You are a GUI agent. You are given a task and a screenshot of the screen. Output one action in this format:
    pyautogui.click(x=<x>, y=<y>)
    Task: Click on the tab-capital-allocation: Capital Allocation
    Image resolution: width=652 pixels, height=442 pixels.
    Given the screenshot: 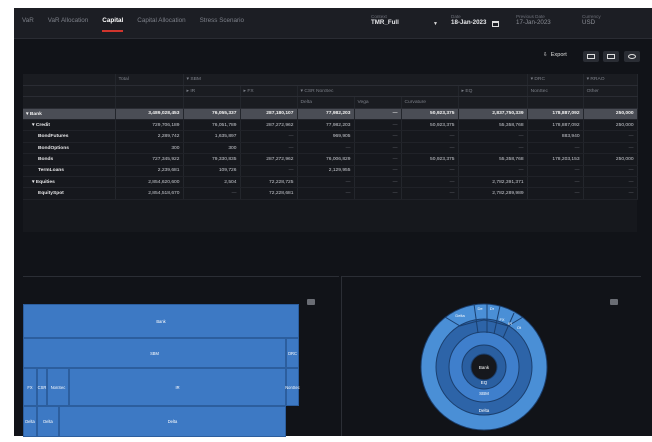 What is the action you would take?
    pyautogui.click(x=161, y=20)
    